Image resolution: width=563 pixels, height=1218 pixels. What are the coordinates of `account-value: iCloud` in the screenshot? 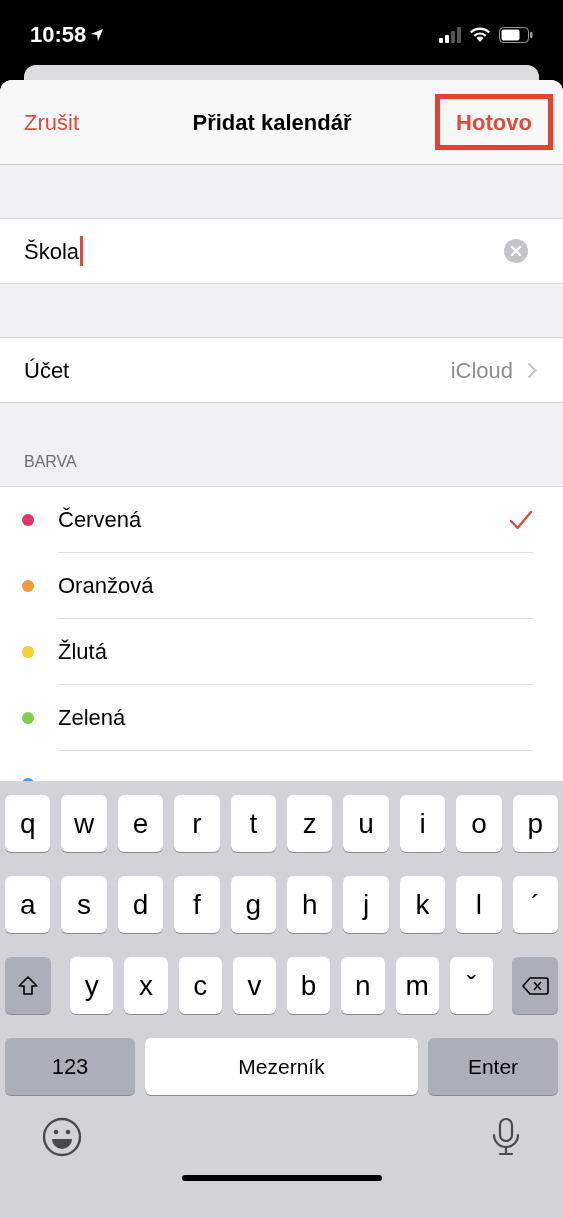 It's located at (481, 370).